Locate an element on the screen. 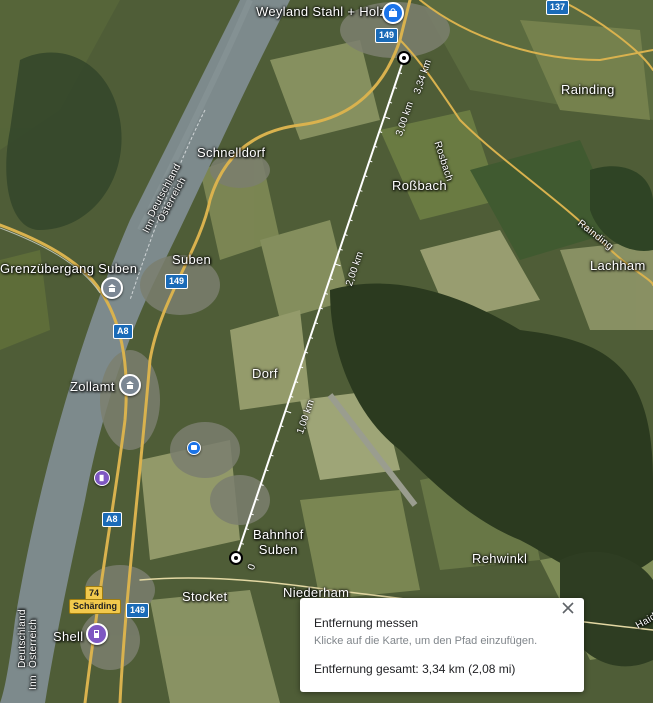  border-label-bottom: Deutschland Österreich is located at coordinates (28, 638).